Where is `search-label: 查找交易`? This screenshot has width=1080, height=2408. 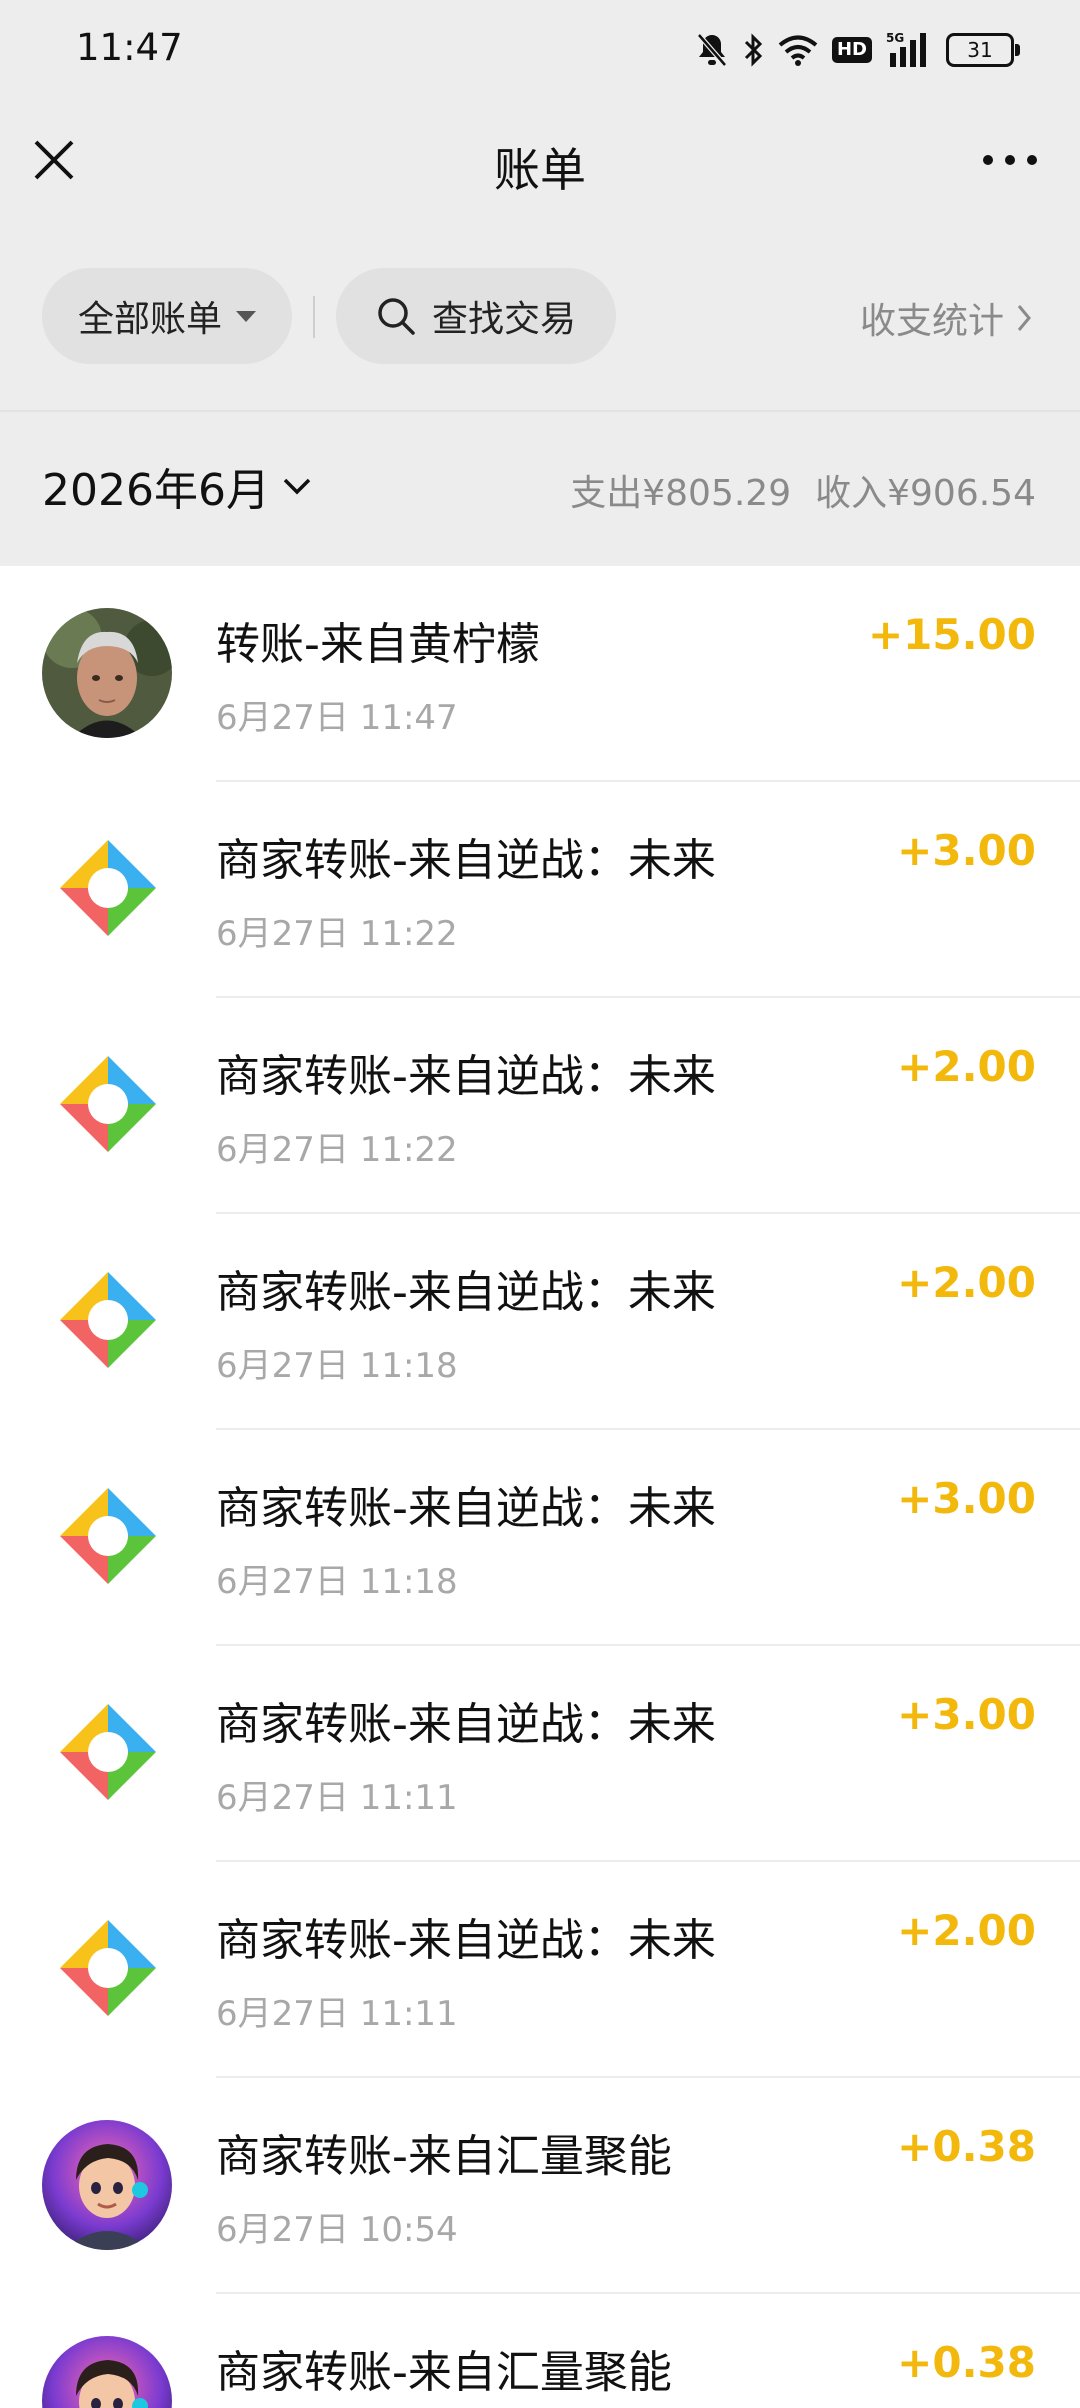 search-label: 查找交易 is located at coordinates (503, 319).